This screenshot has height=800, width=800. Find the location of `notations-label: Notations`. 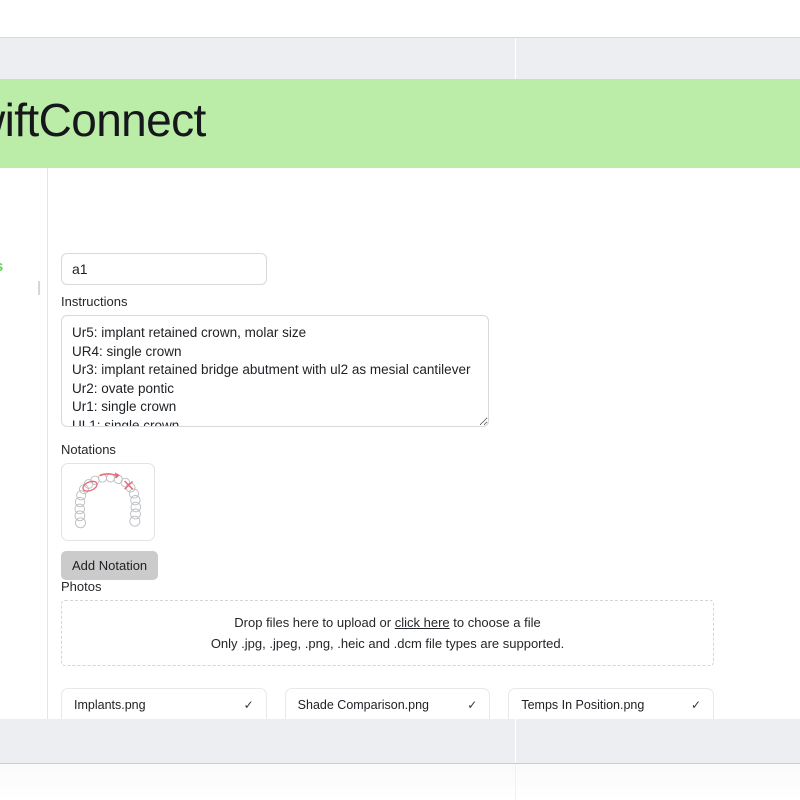

notations-label: Notations is located at coordinates (88, 449).